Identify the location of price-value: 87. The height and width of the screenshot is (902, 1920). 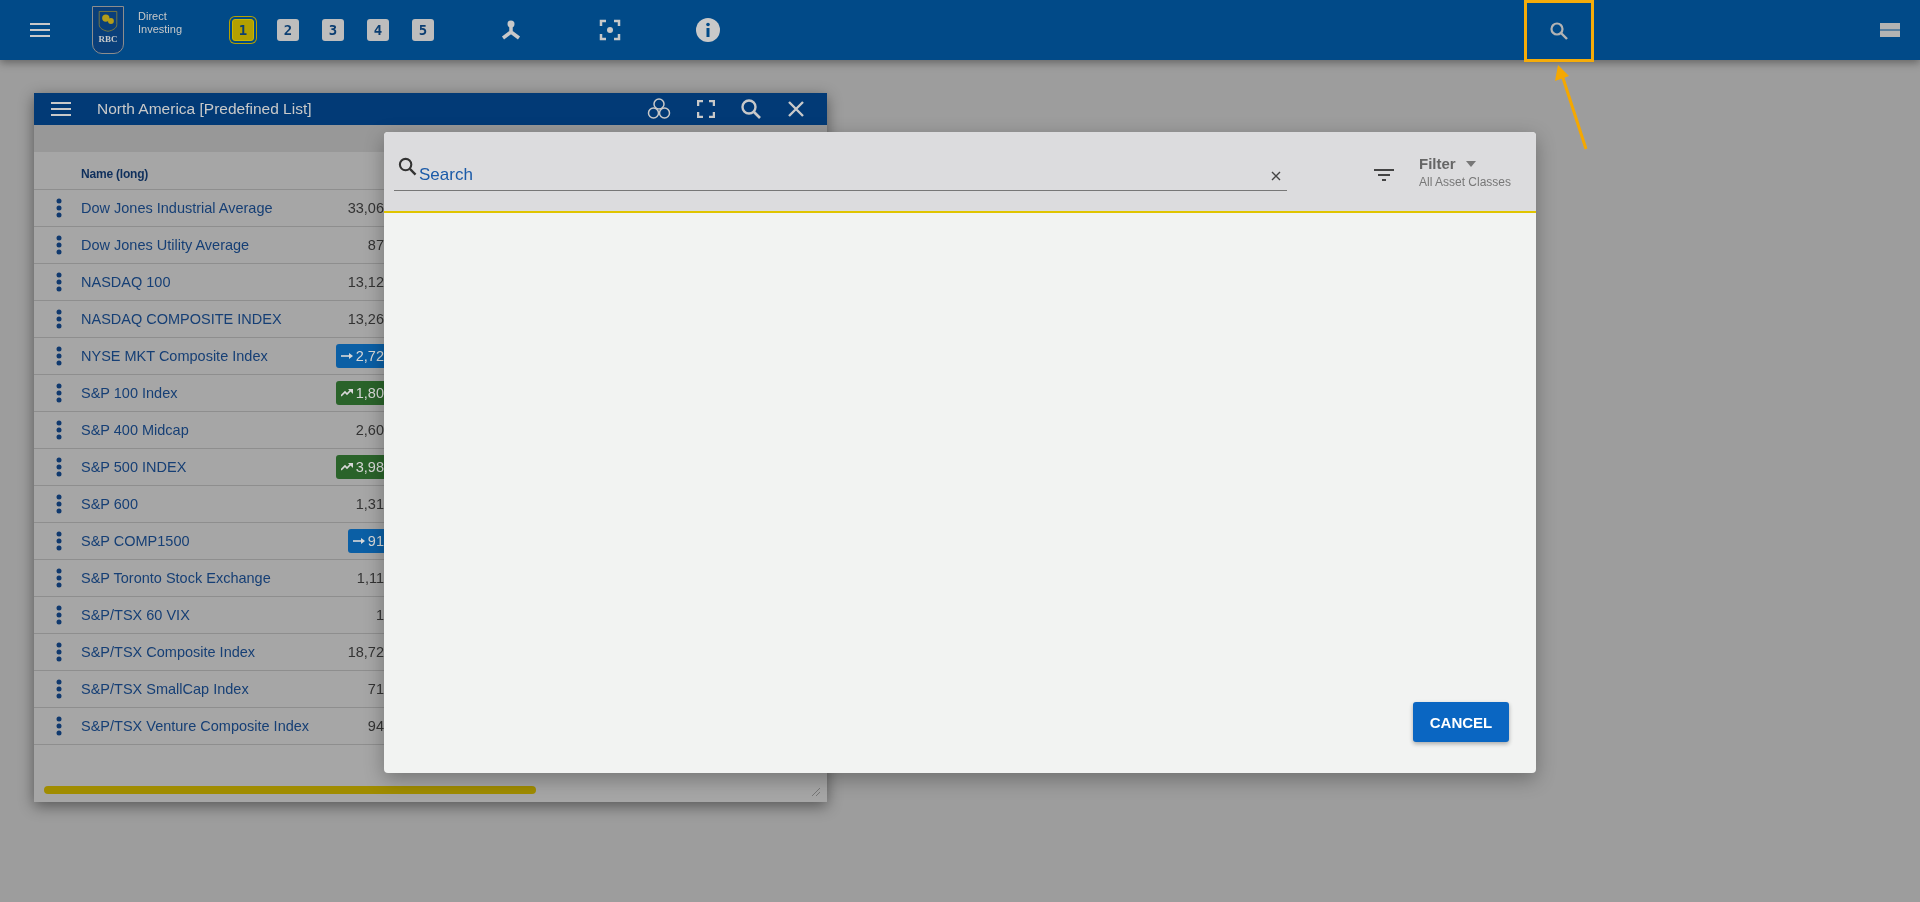
(375, 245).